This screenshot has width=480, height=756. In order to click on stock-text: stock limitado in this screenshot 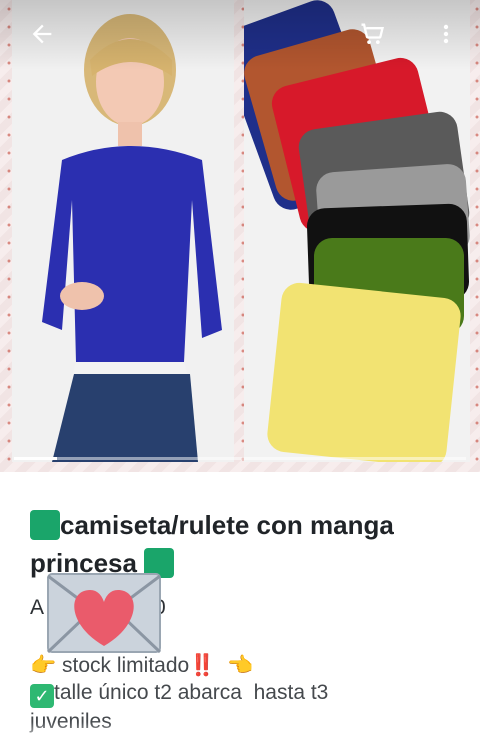, I will do `click(126, 665)`.